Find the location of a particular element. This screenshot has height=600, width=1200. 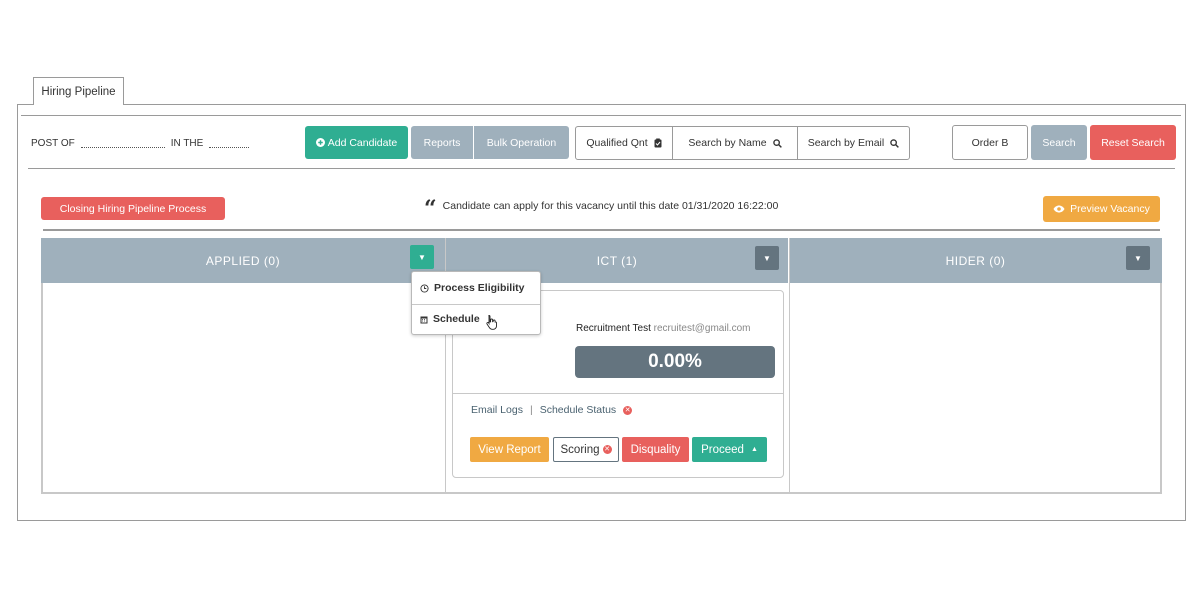

qualified-qnt-label: Qualified Qnt is located at coordinates (617, 143).